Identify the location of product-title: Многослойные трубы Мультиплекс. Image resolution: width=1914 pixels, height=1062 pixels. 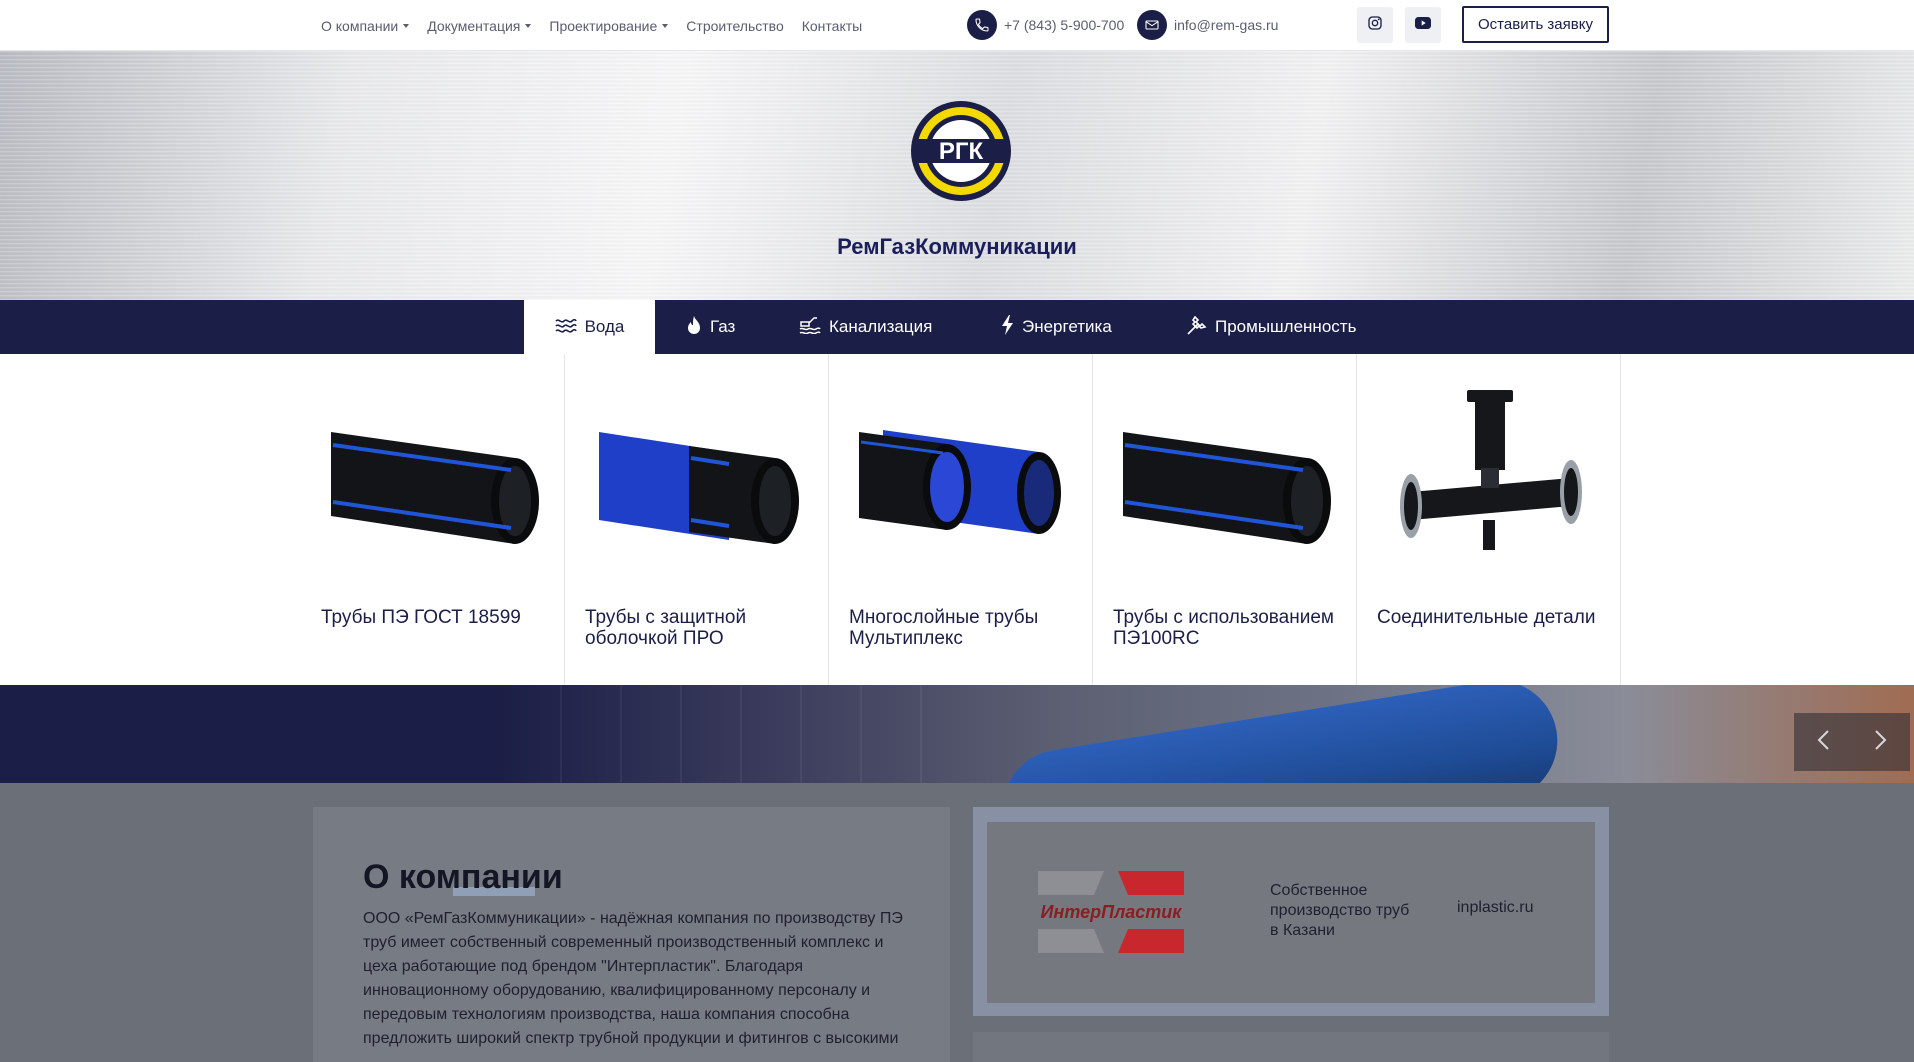
(944, 628).